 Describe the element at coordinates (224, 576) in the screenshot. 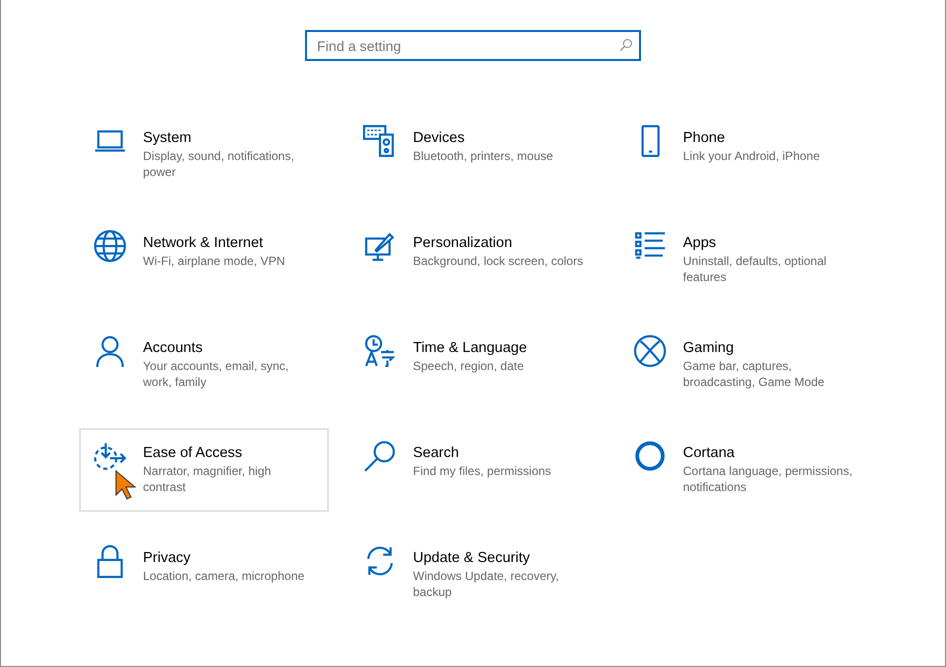

I see `tile-description: Location, camera, microphone` at that location.